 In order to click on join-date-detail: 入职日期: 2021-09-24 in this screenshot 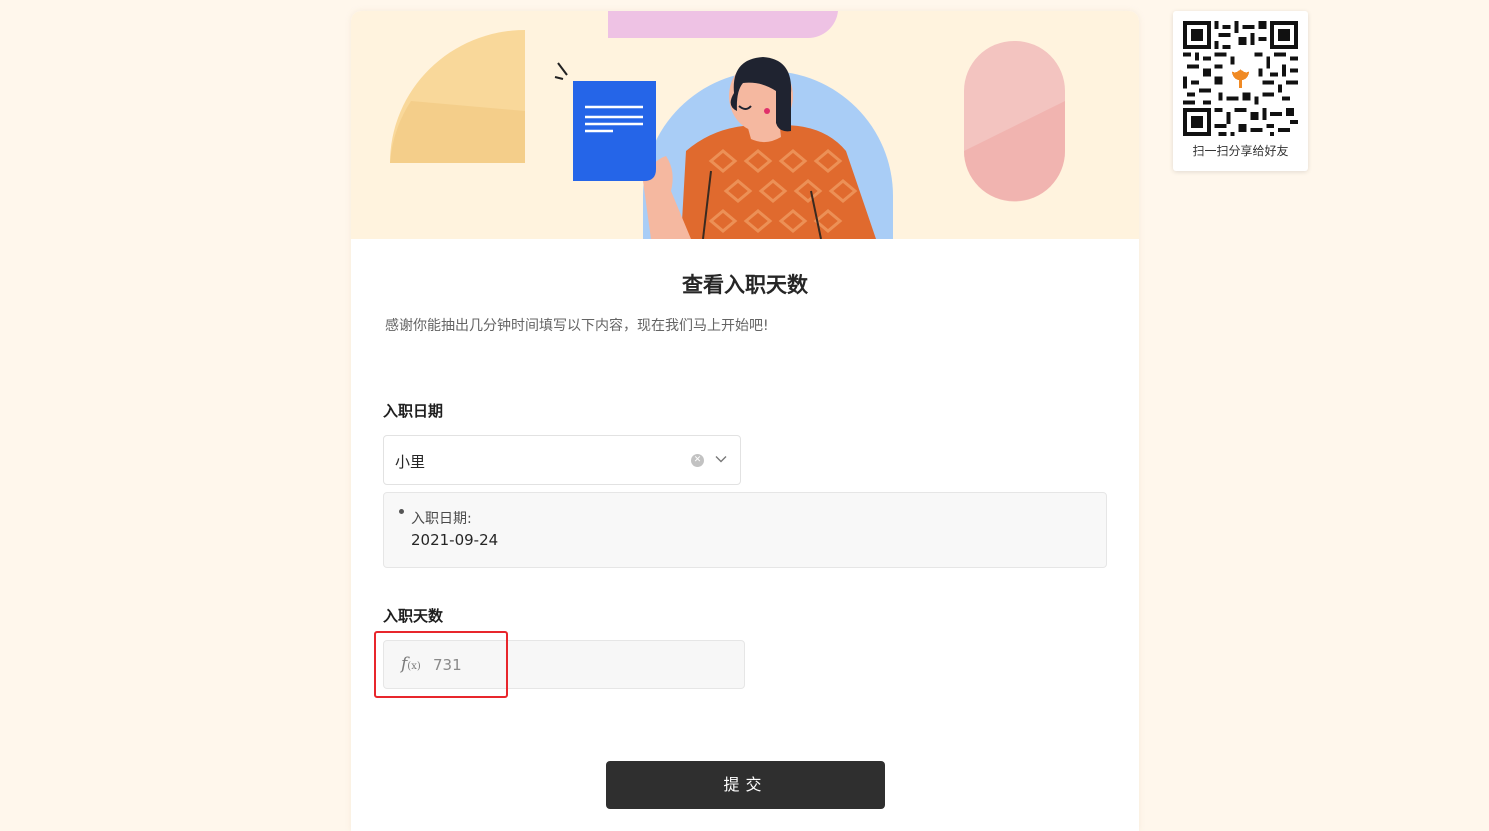, I will do `click(745, 530)`.